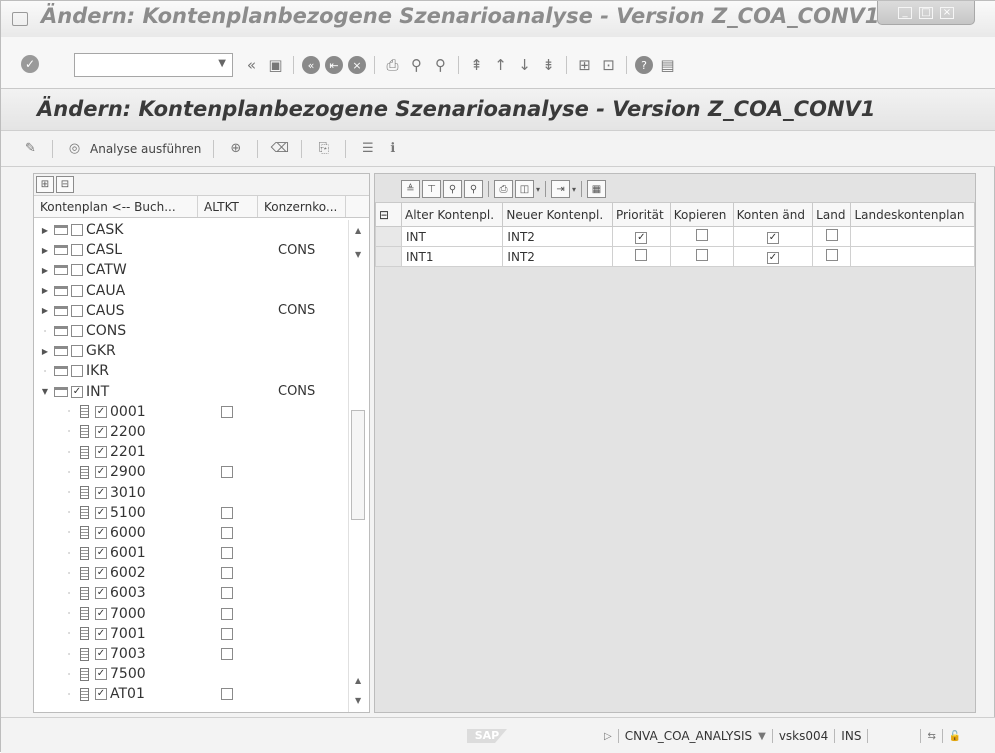 This screenshot has height=753, width=995. I want to click on print-icon: ⎙, so click(392, 65).